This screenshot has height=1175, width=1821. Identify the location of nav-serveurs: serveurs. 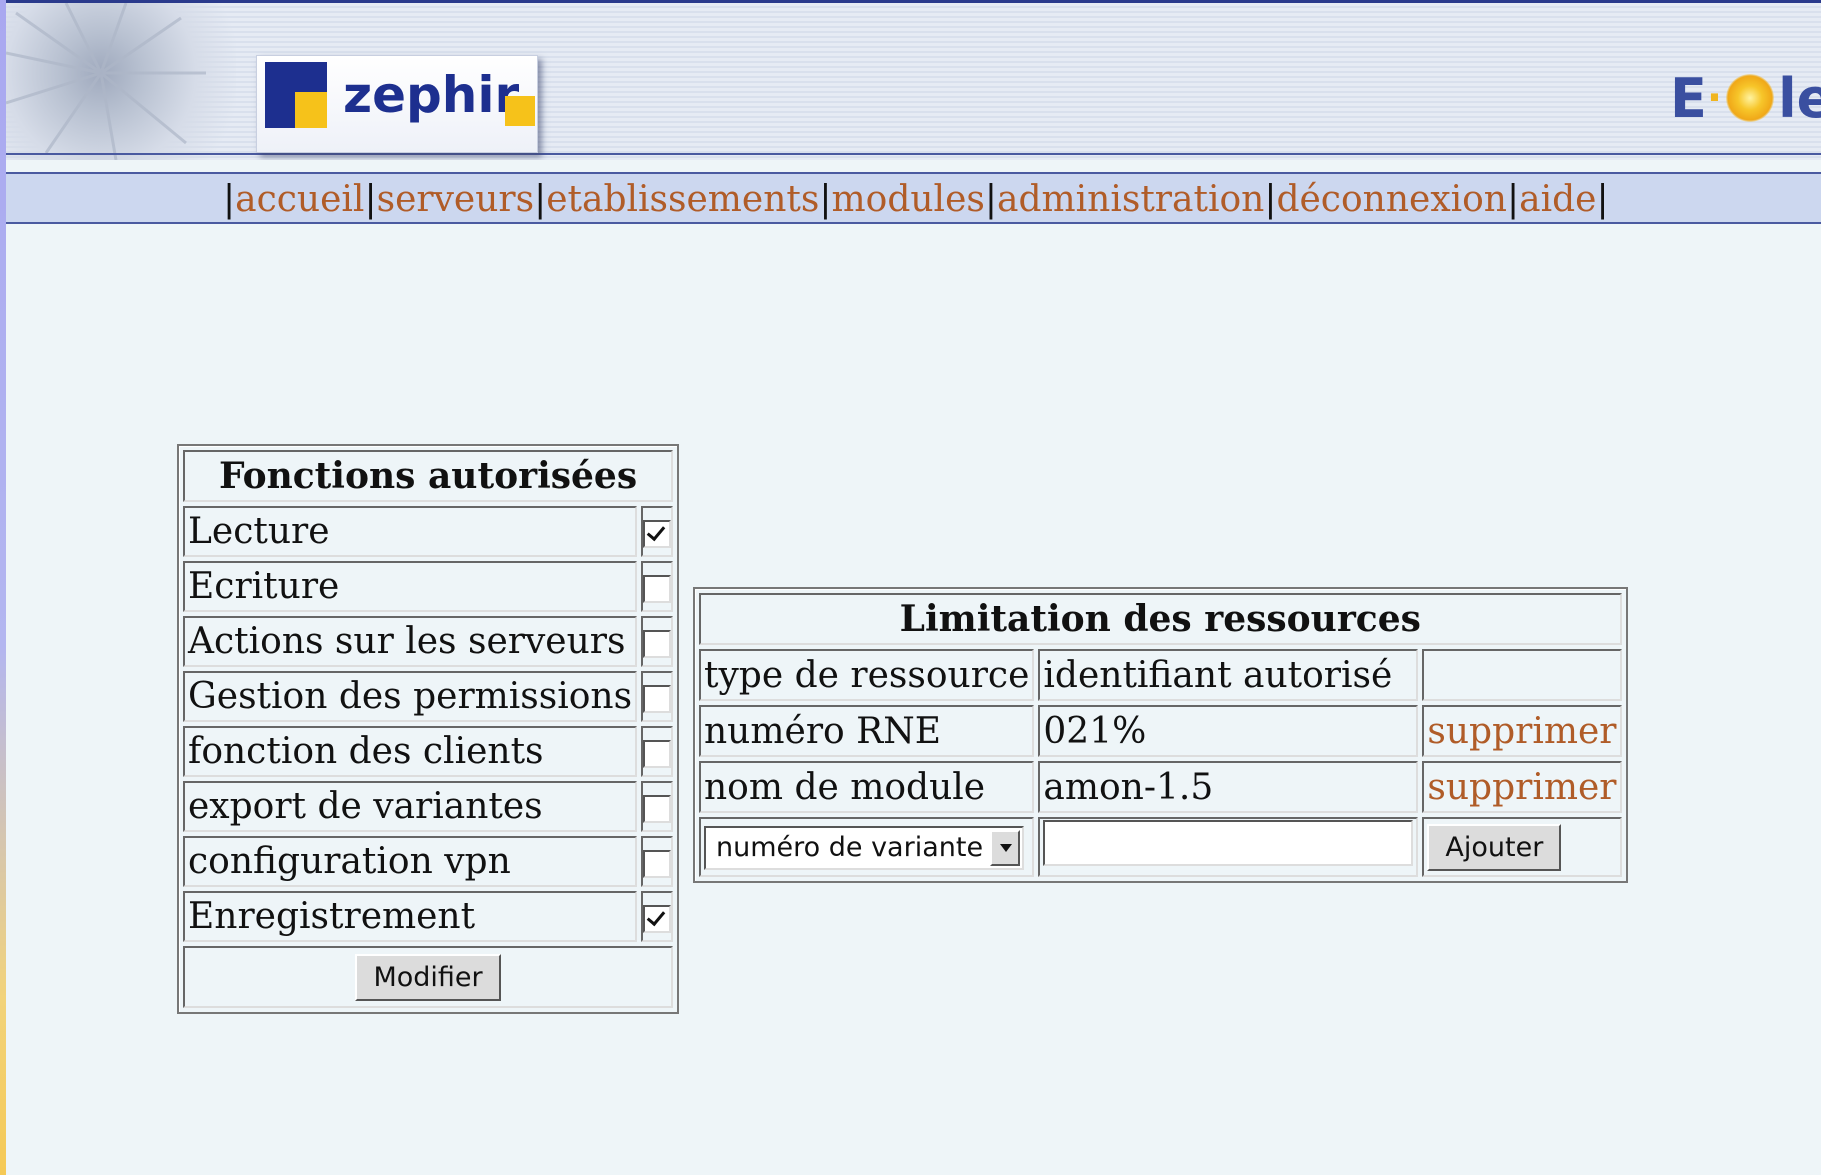
(456, 199).